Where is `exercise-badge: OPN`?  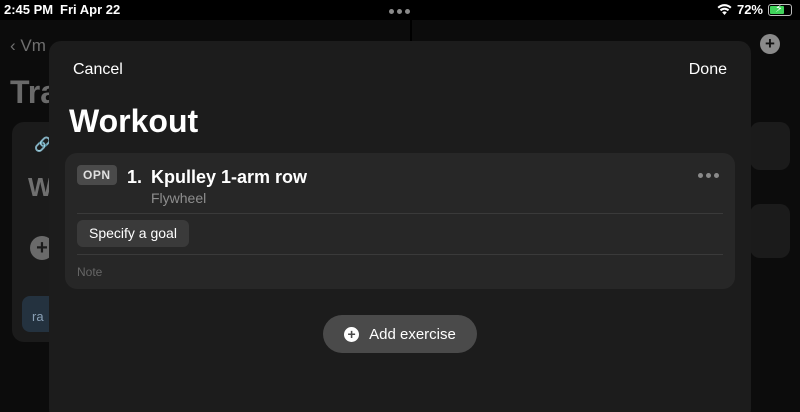 exercise-badge: OPN is located at coordinates (97, 175).